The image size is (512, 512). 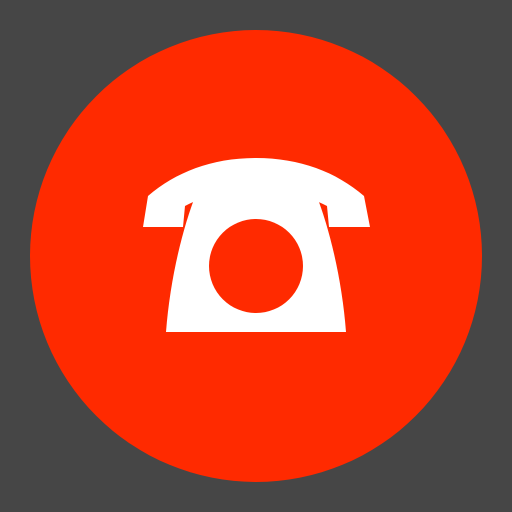 I want to click on rotary-dial, so click(x=256, y=266).